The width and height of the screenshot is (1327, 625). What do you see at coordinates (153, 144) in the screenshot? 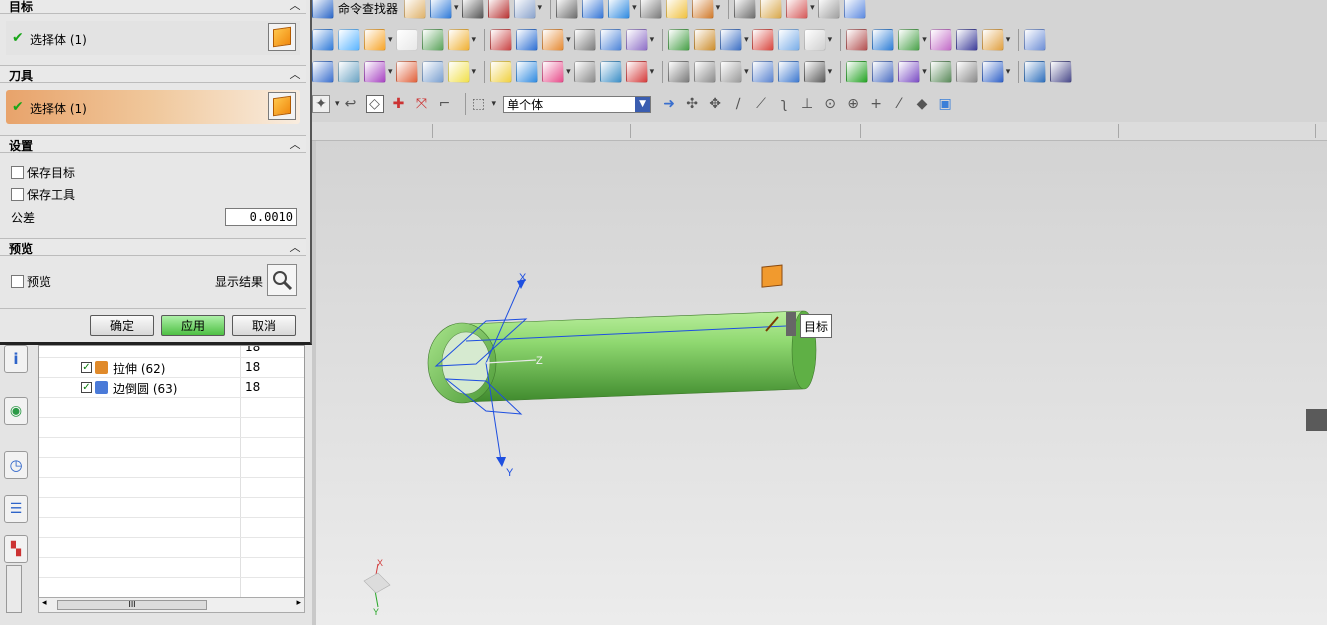
I see `section-settings-header: 设置 ︿` at bounding box center [153, 144].